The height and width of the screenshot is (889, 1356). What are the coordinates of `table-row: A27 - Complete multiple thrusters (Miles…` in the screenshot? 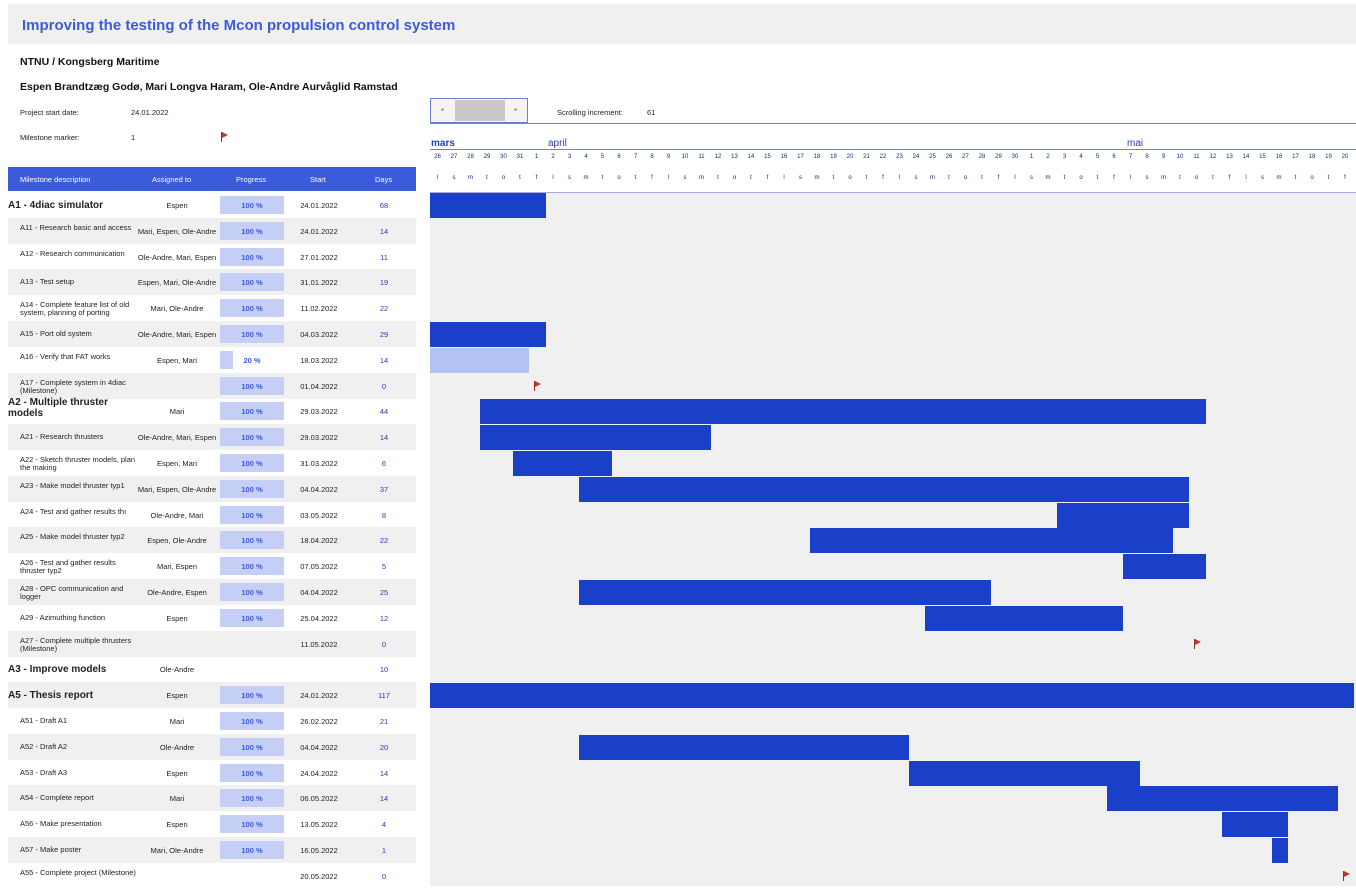 It's located at (212, 643).